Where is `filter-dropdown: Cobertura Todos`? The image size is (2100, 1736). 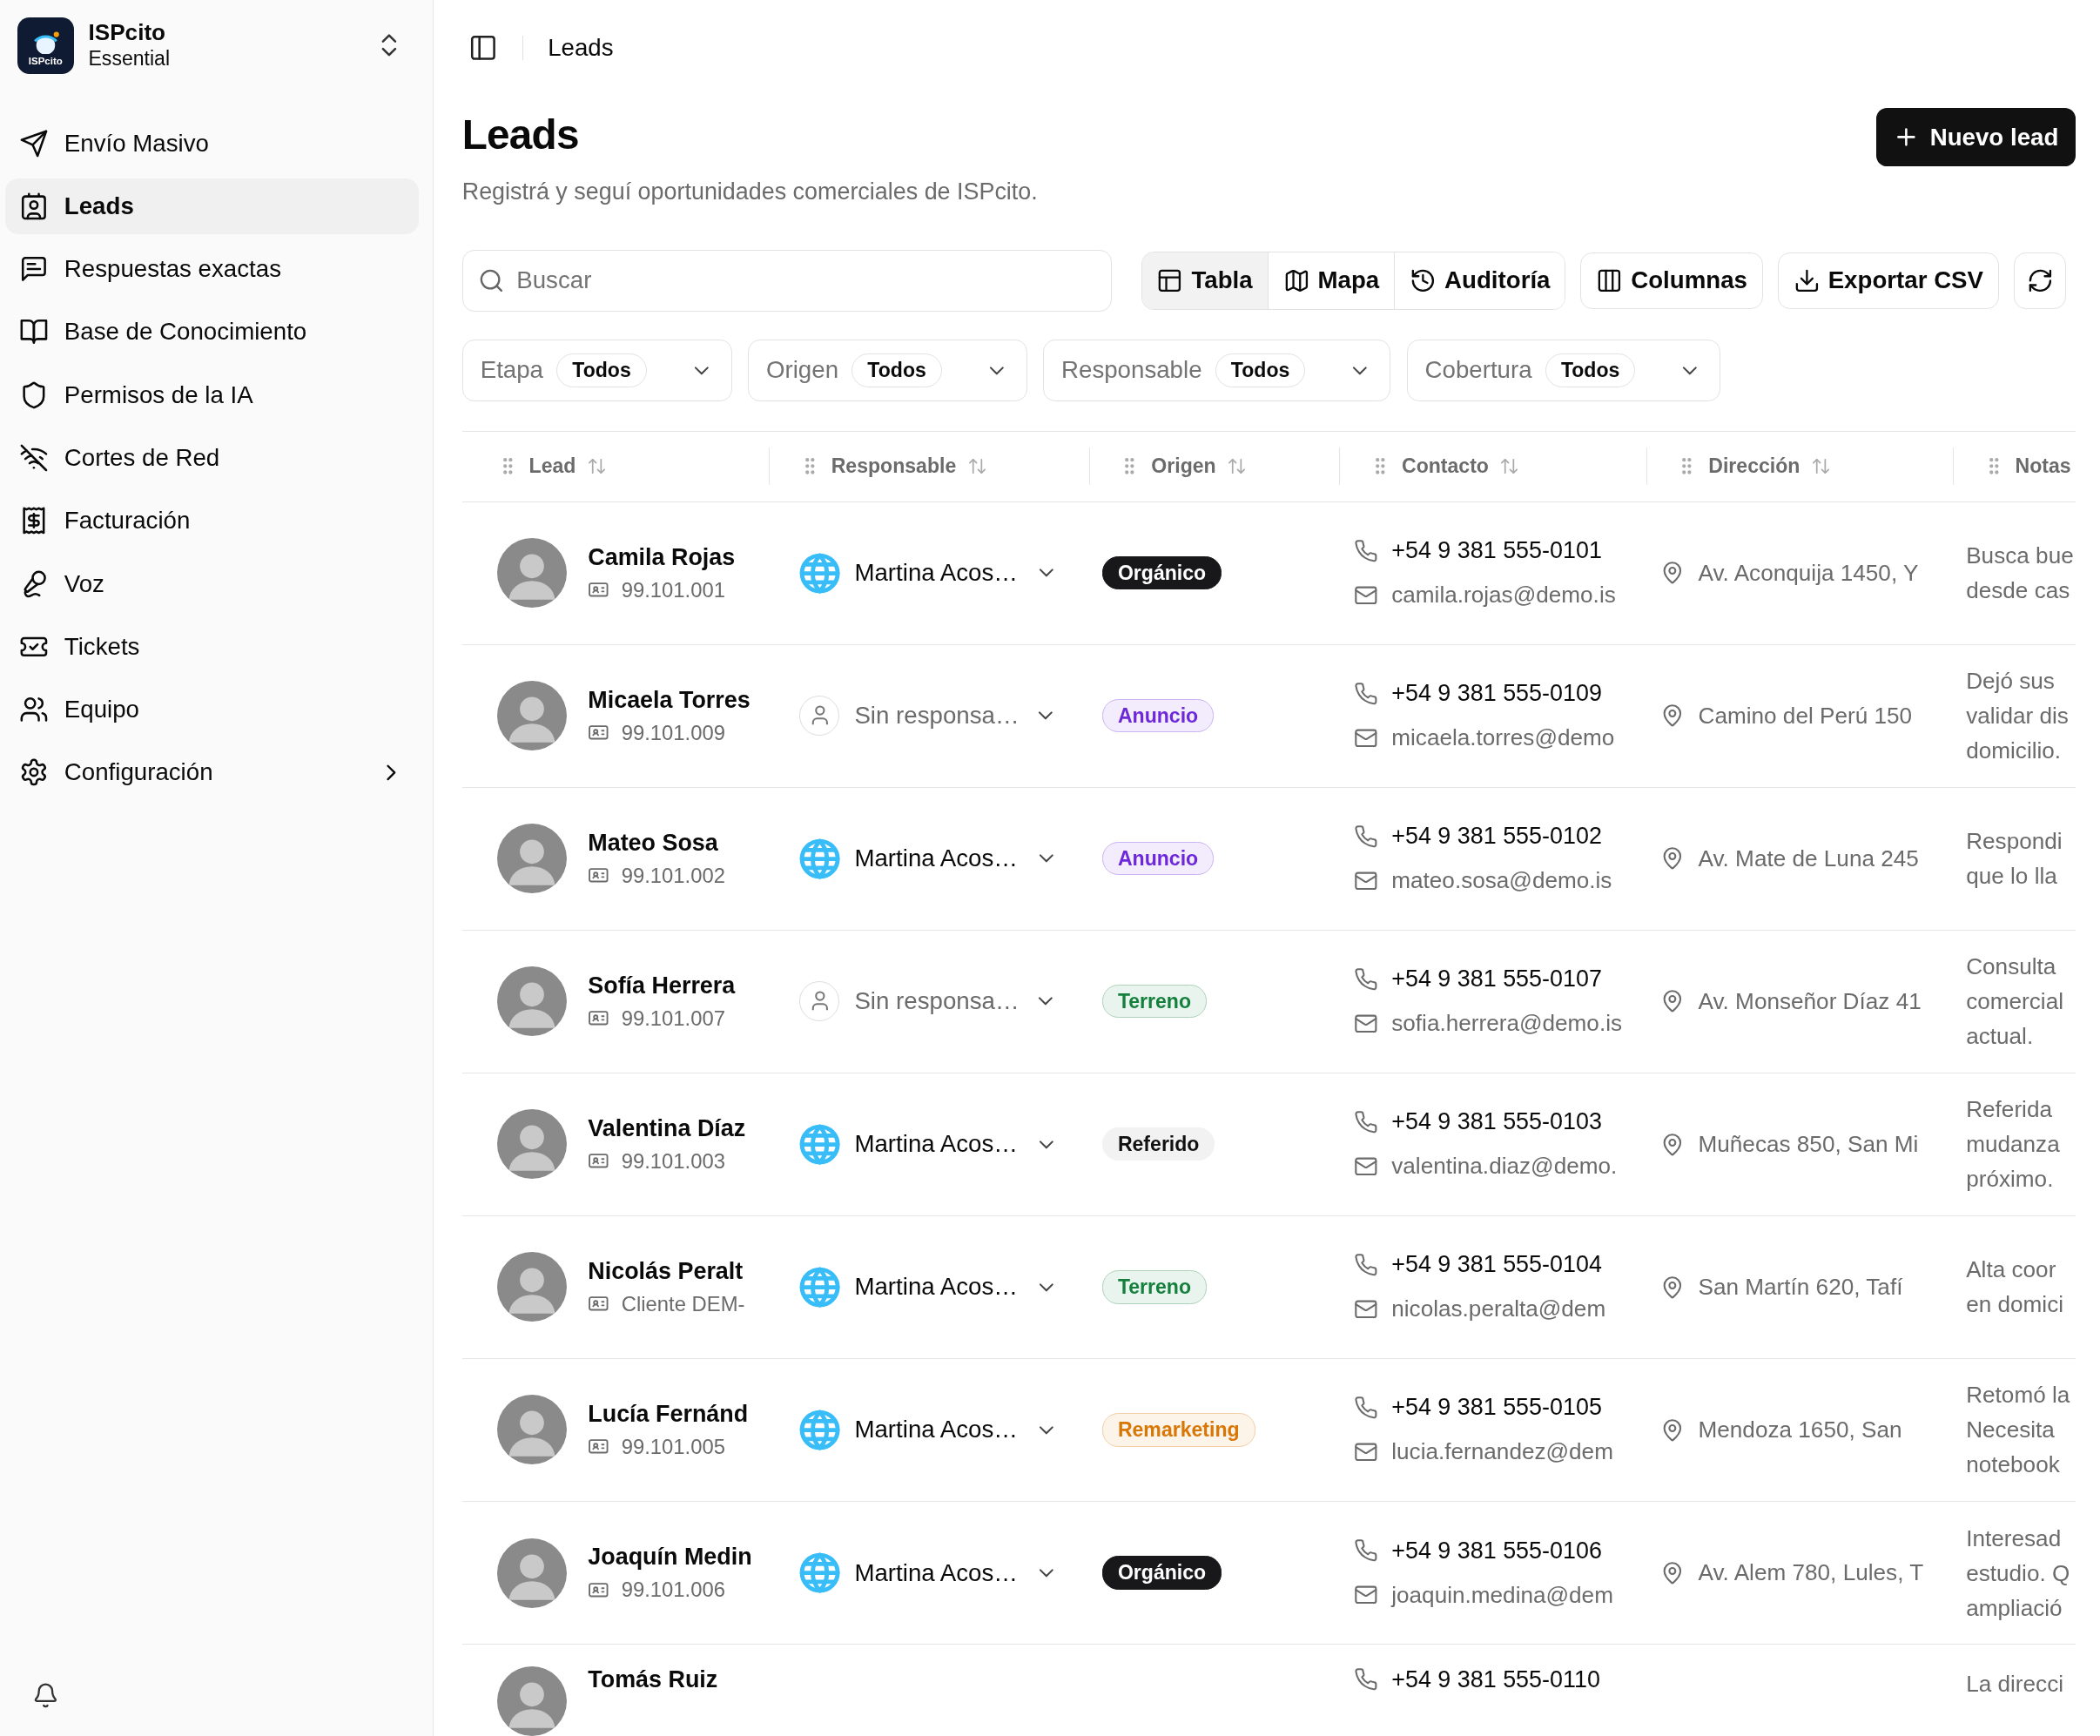 filter-dropdown: Cobertura Todos is located at coordinates (1563, 370).